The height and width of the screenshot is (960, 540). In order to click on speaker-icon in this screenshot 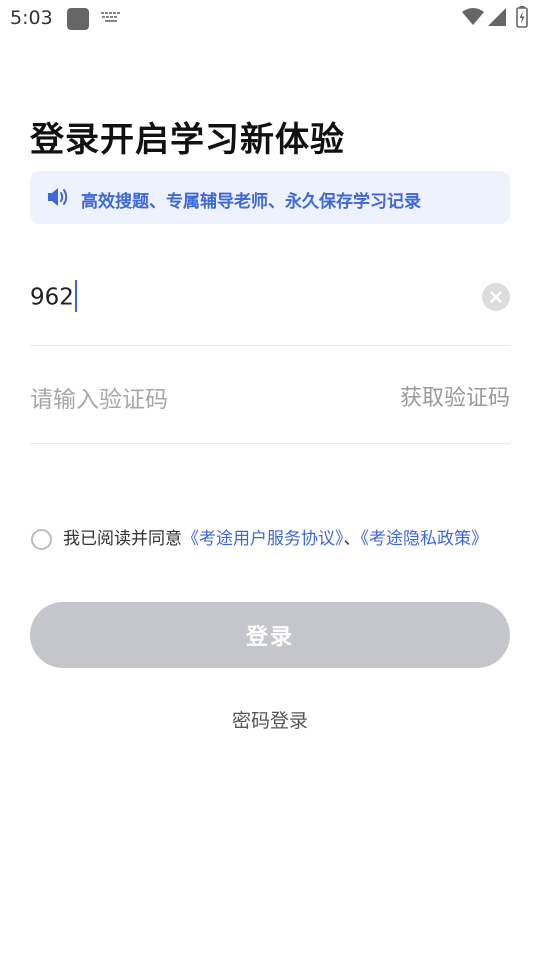, I will do `click(58, 197)`.